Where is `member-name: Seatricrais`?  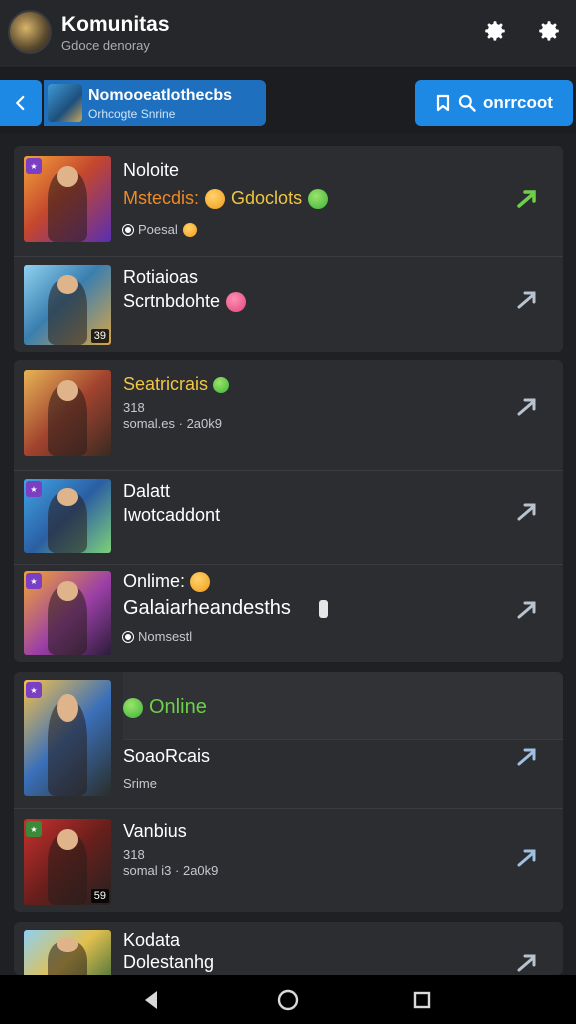 member-name: Seatricrais is located at coordinates (176, 384).